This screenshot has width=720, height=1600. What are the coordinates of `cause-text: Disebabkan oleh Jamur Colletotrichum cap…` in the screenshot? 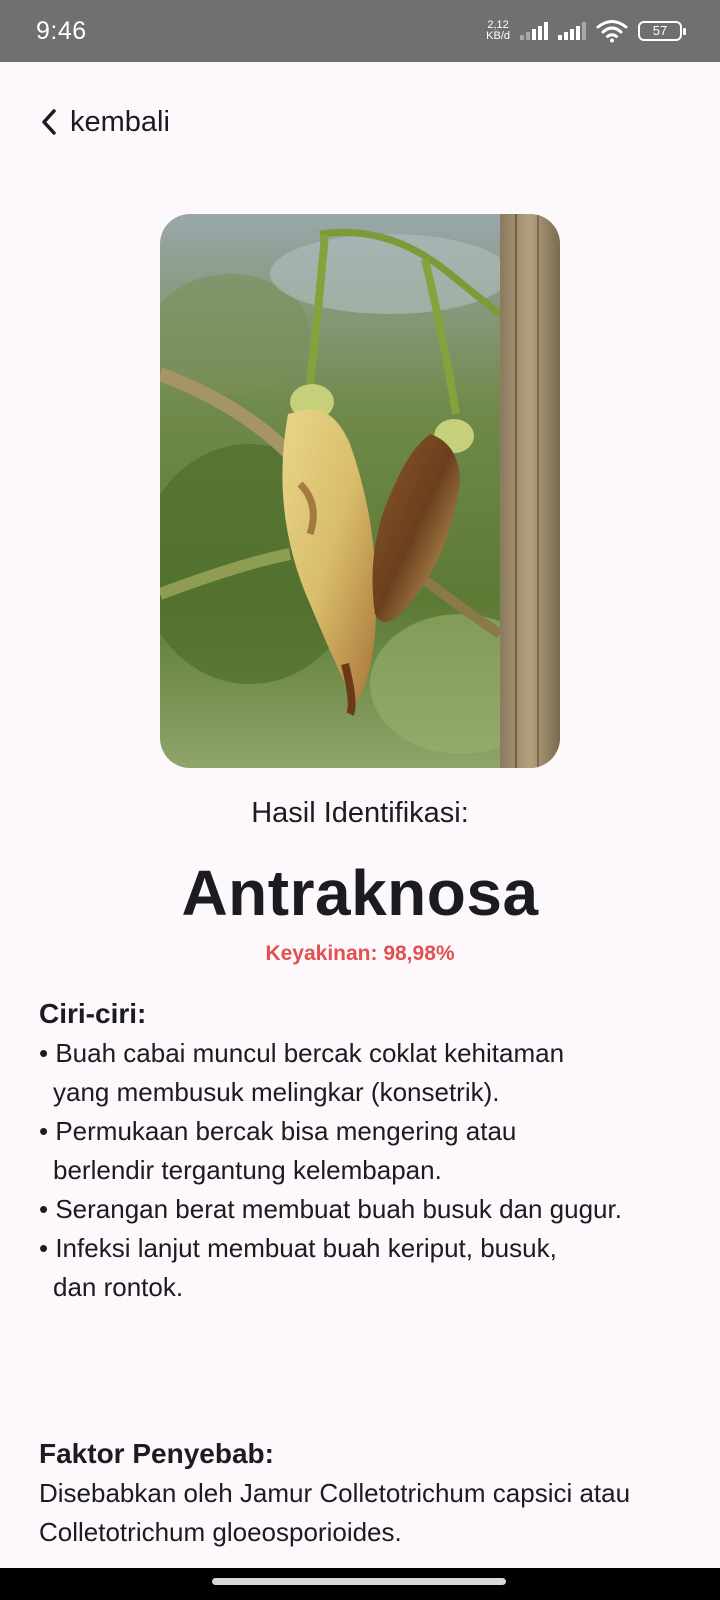 It's located at (335, 1512).